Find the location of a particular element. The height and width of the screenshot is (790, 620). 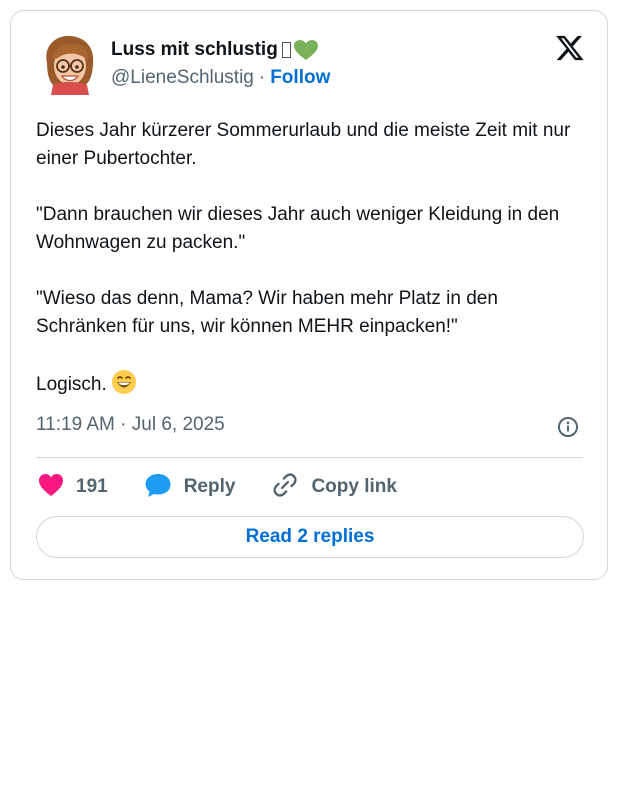

reply-label: Reply is located at coordinates (209, 486).